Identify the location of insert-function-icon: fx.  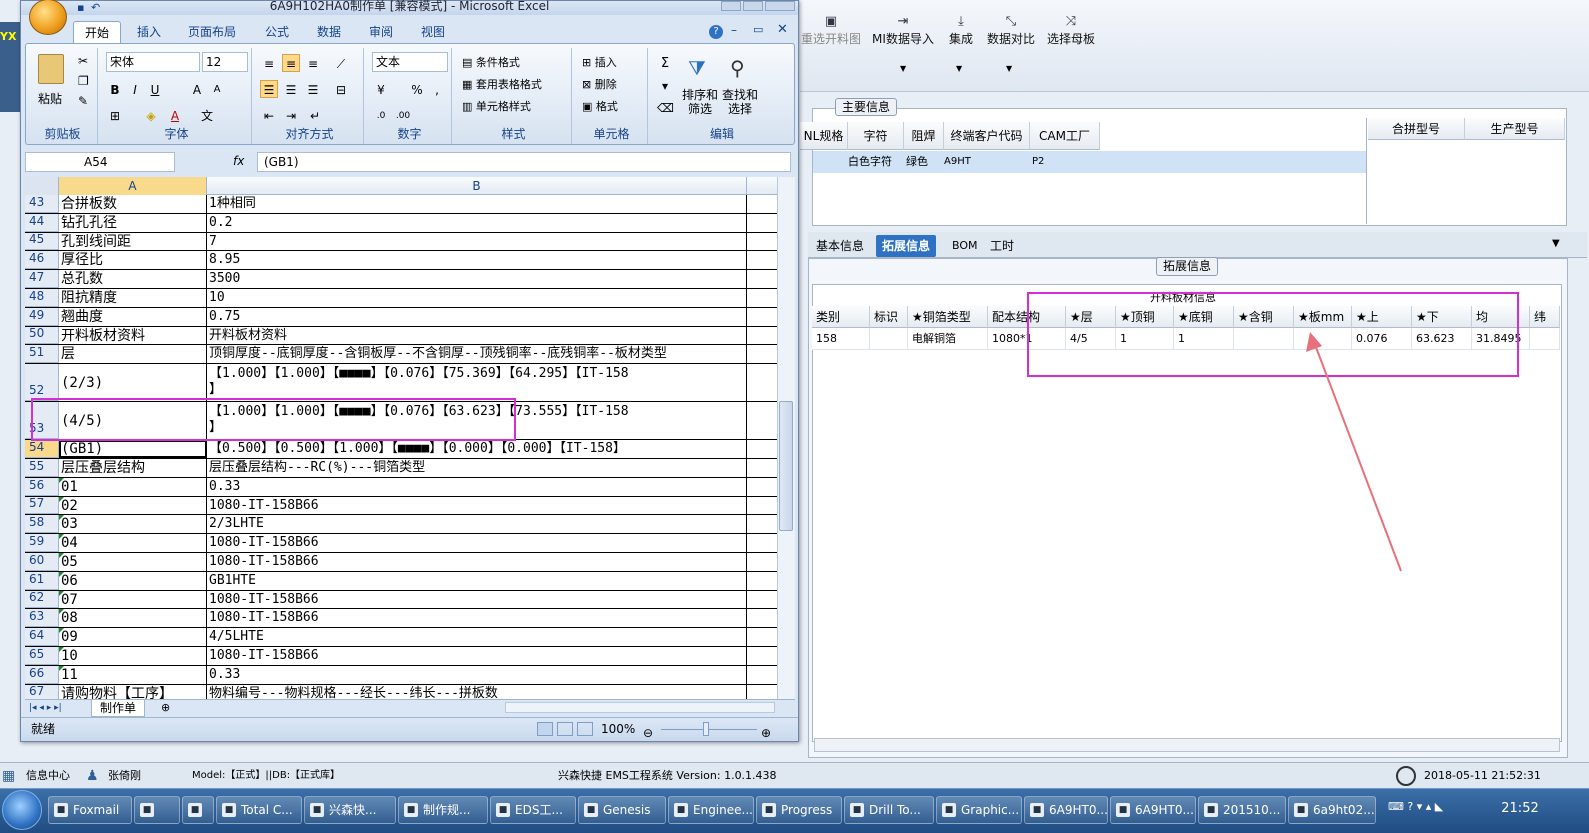
(238, 161).